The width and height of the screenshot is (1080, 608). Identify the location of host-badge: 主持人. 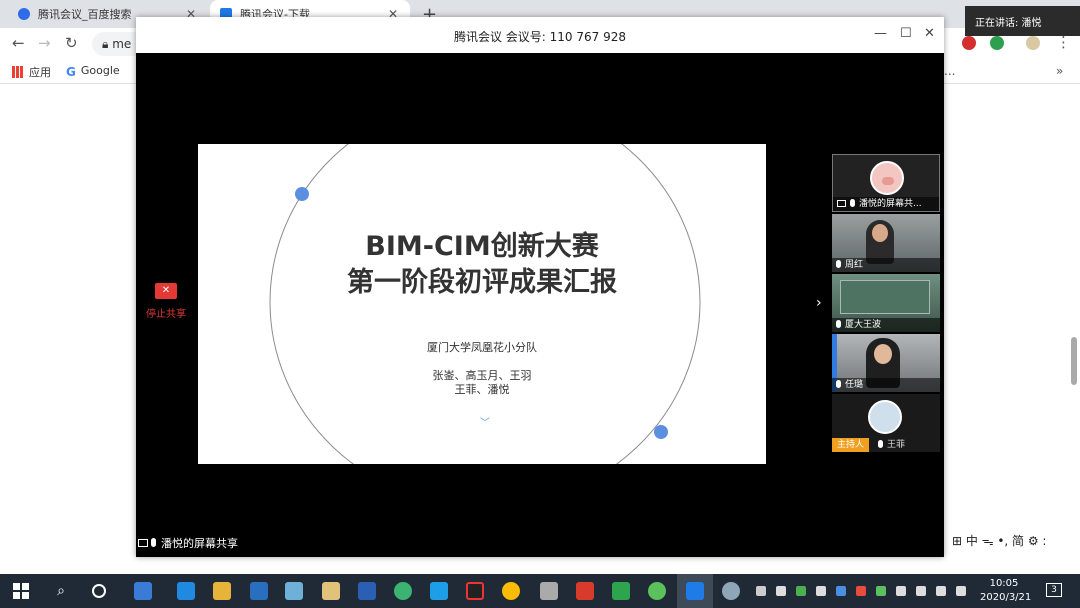
(851, 445).